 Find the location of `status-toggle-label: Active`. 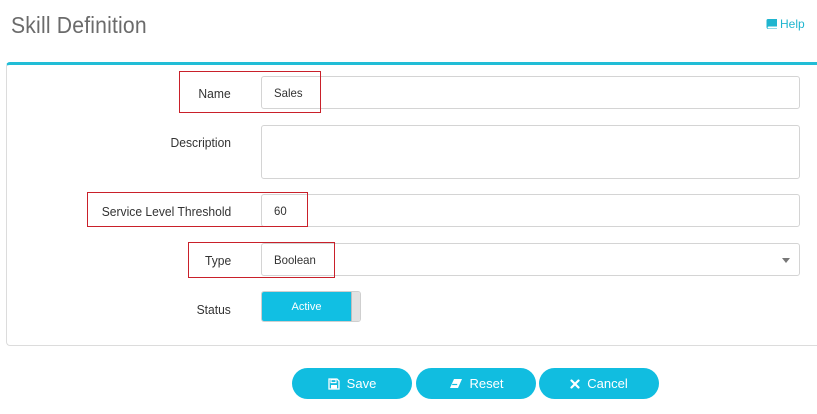

status-toggle-label: Active is located at coordinates (306, 306).